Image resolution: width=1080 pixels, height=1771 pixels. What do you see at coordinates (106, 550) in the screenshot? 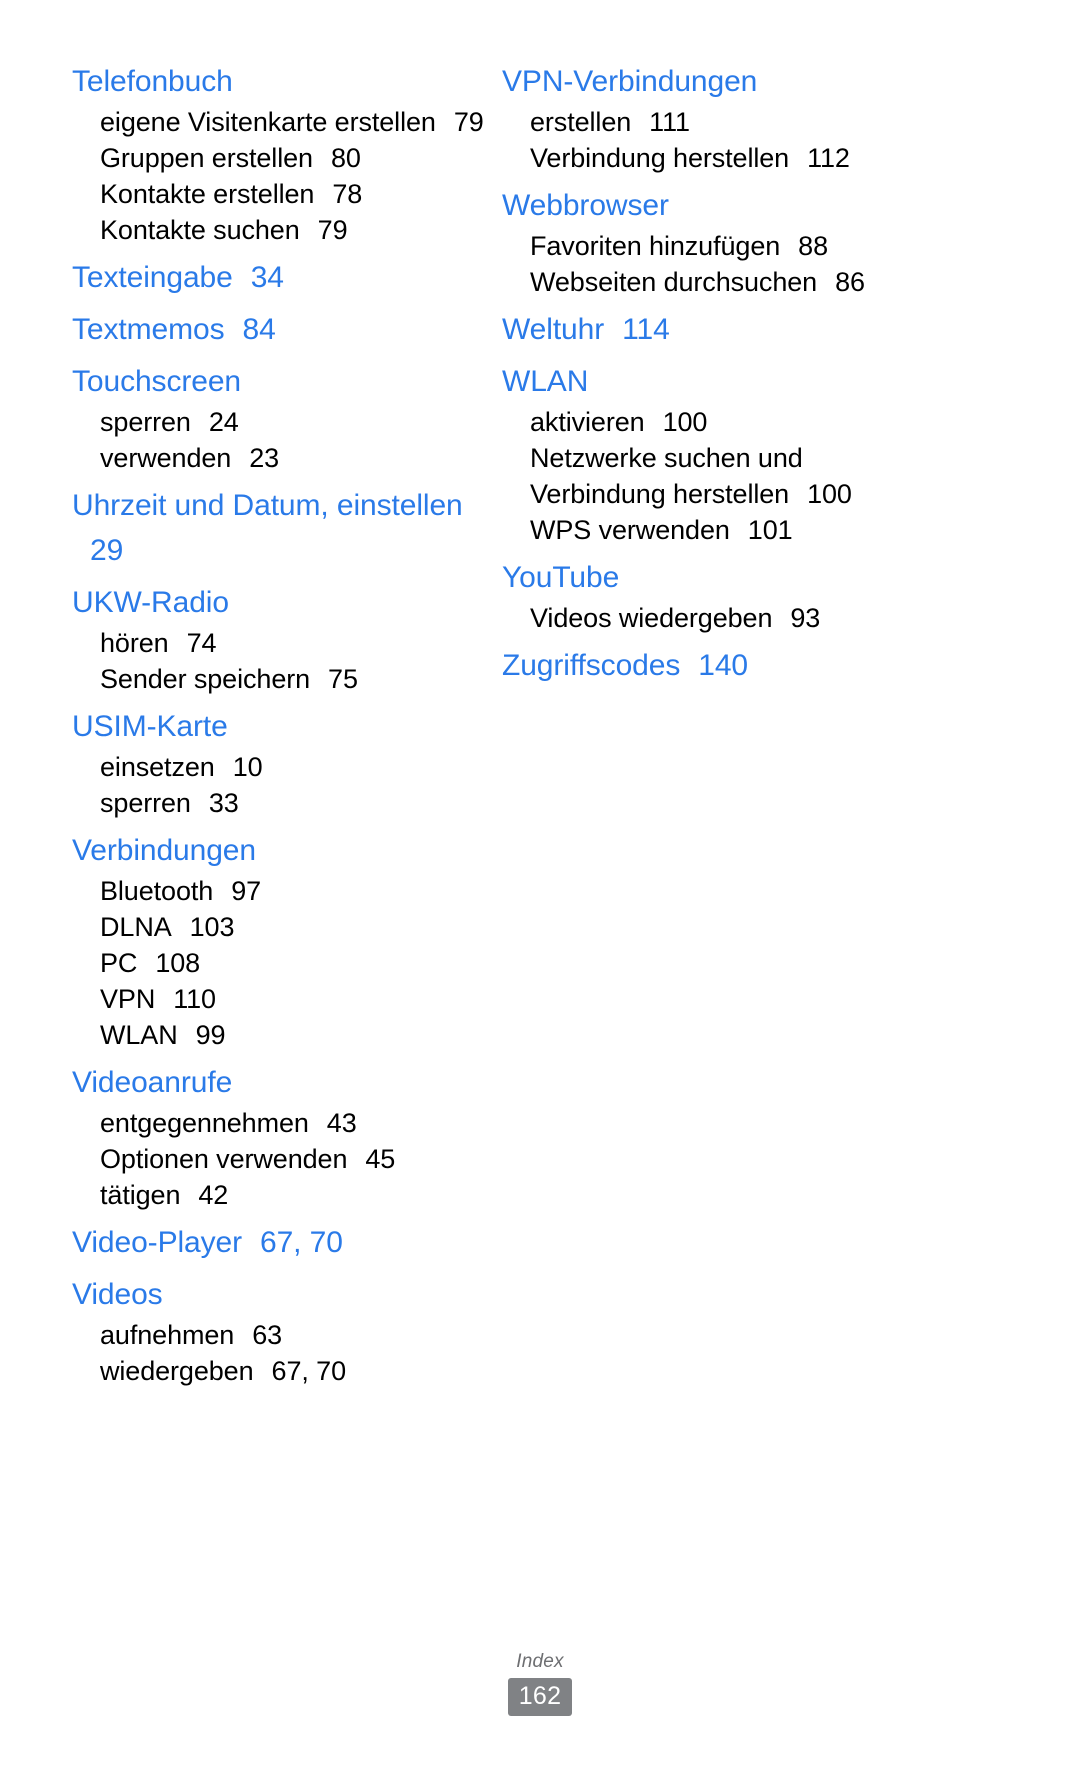
I see `index-heading-page-number: 29` at bounding box center [106, 550].